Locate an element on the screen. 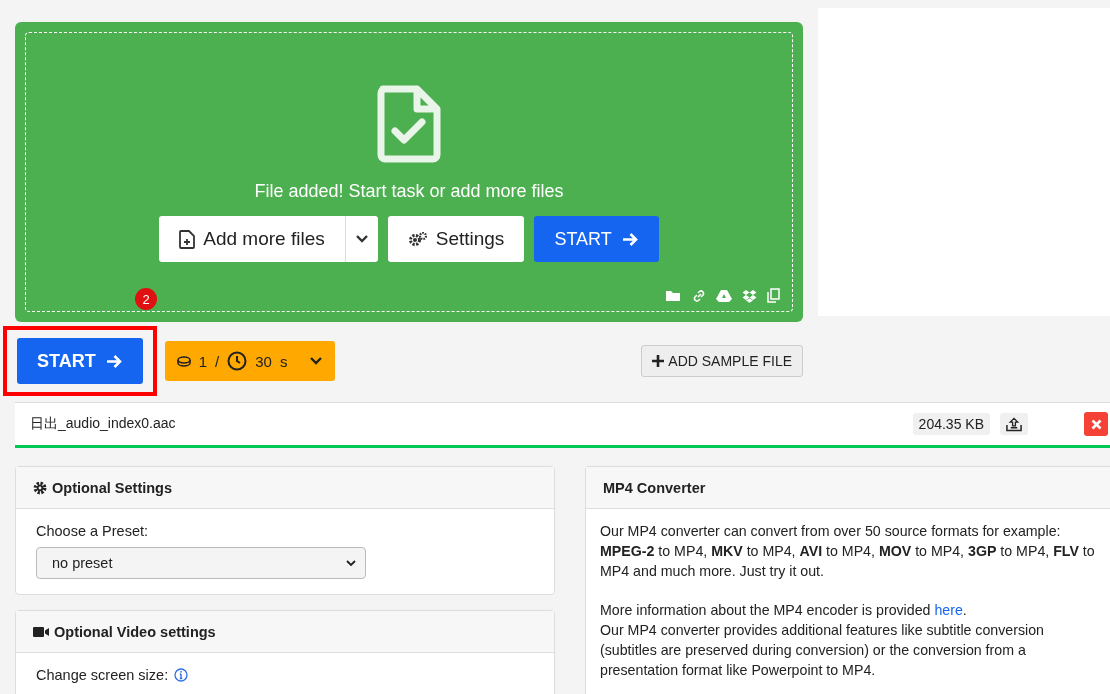  add-files-button: Add more files is located at coordinates (252, 239).